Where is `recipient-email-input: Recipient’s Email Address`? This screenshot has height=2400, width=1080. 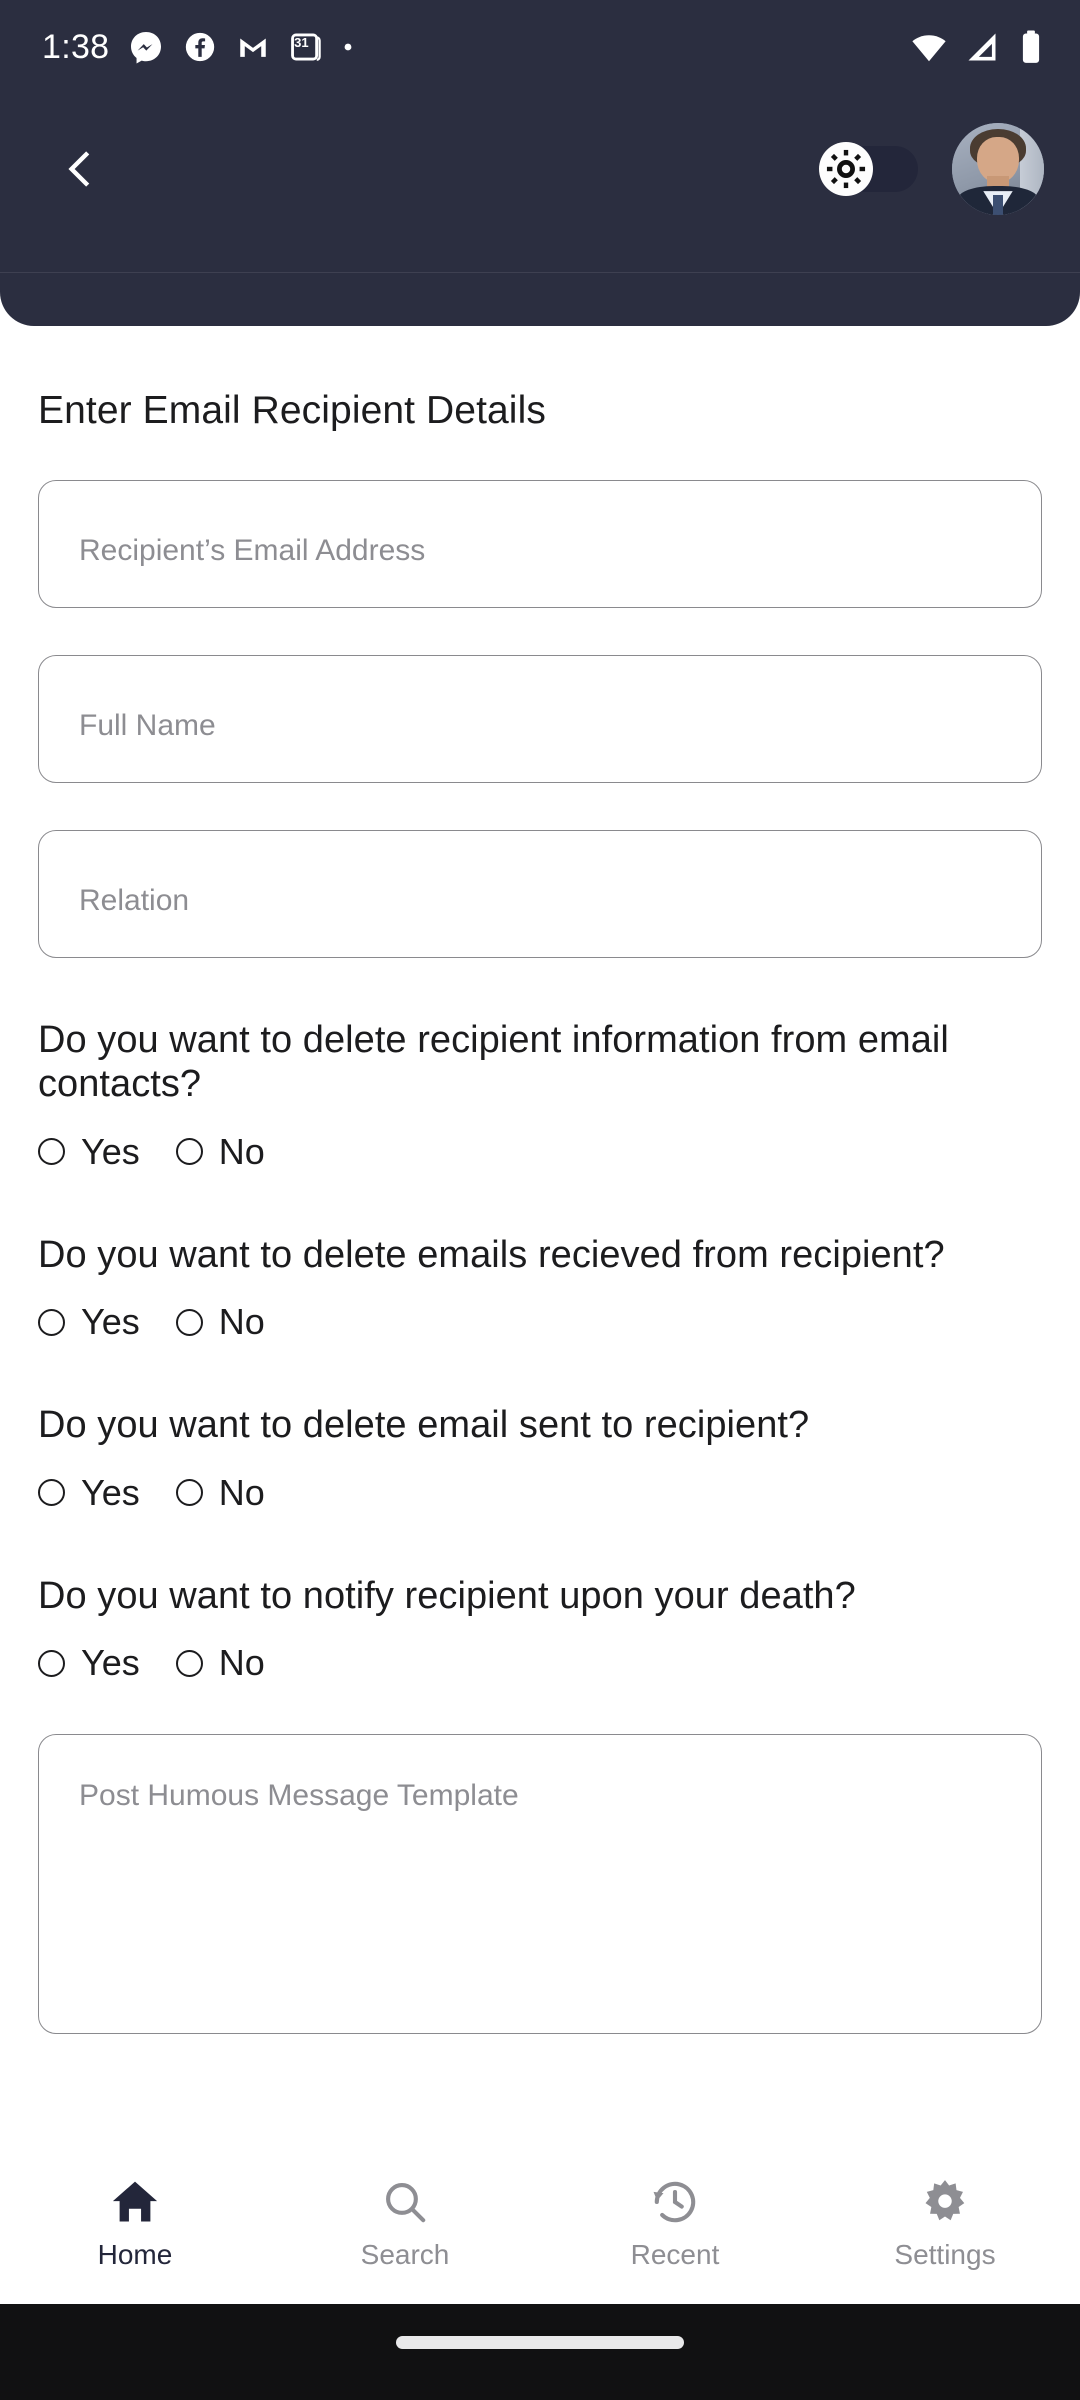 recipient-email-input: Recipient’s Email Address is located at coordinates (540, 544).